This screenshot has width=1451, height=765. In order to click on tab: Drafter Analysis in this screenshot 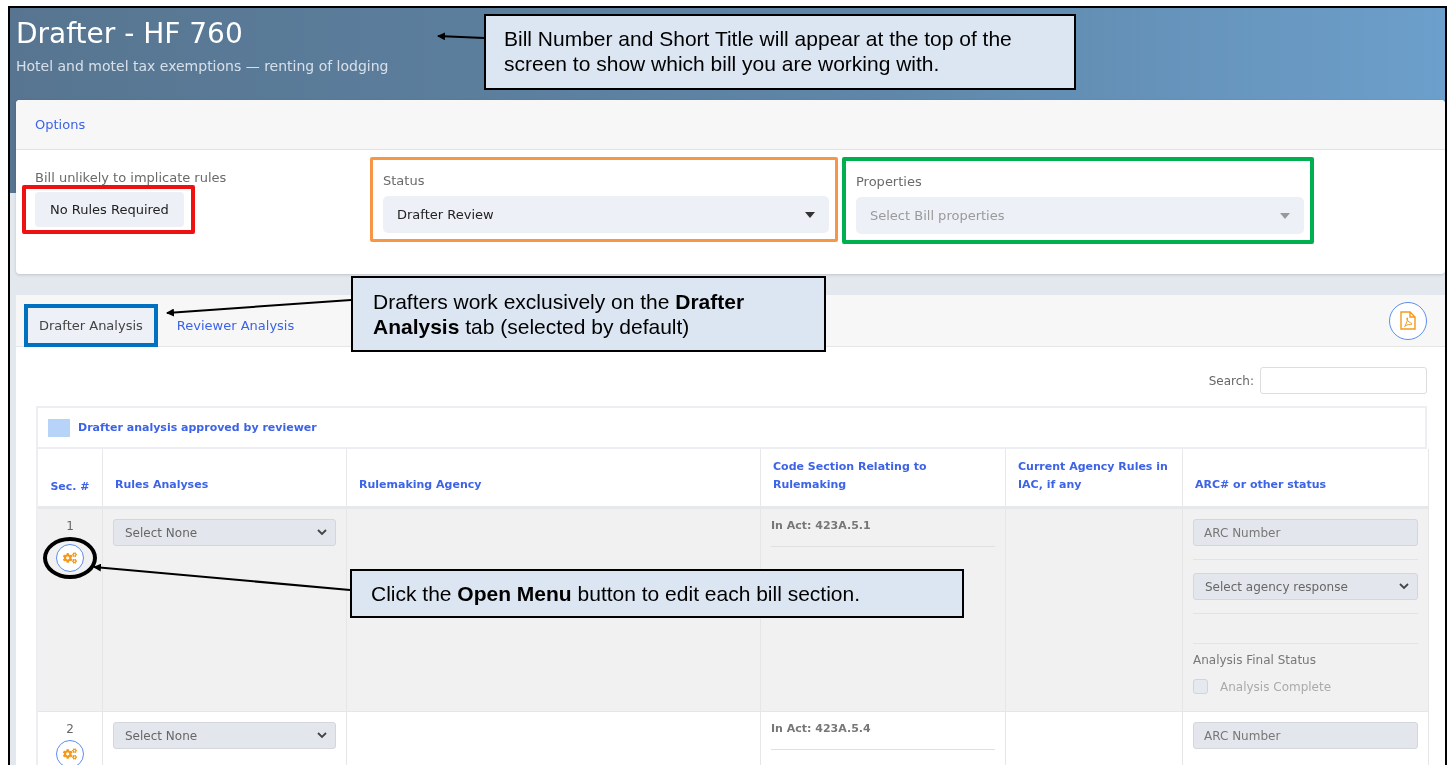, I will do `click(91, 325)`.